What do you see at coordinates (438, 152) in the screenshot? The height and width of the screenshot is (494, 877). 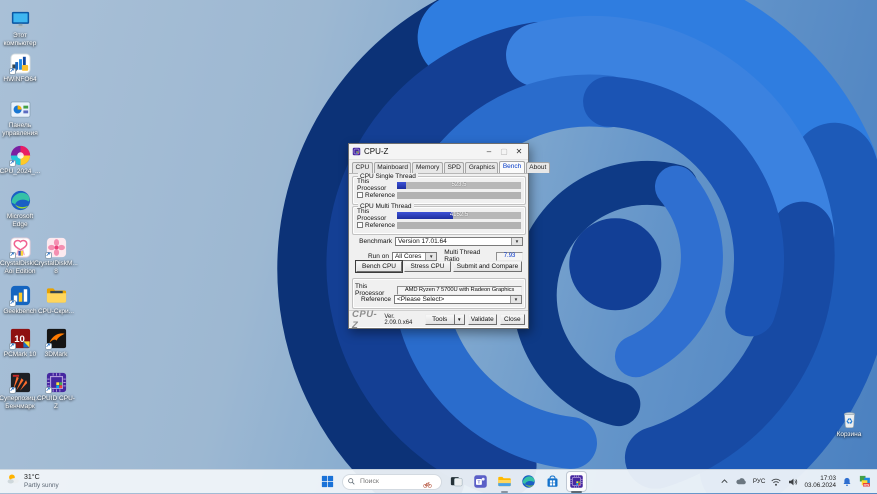 I see `cpuz-titlebar: CPU-Z – ▢ ✕` at bounding box center [438, 152].